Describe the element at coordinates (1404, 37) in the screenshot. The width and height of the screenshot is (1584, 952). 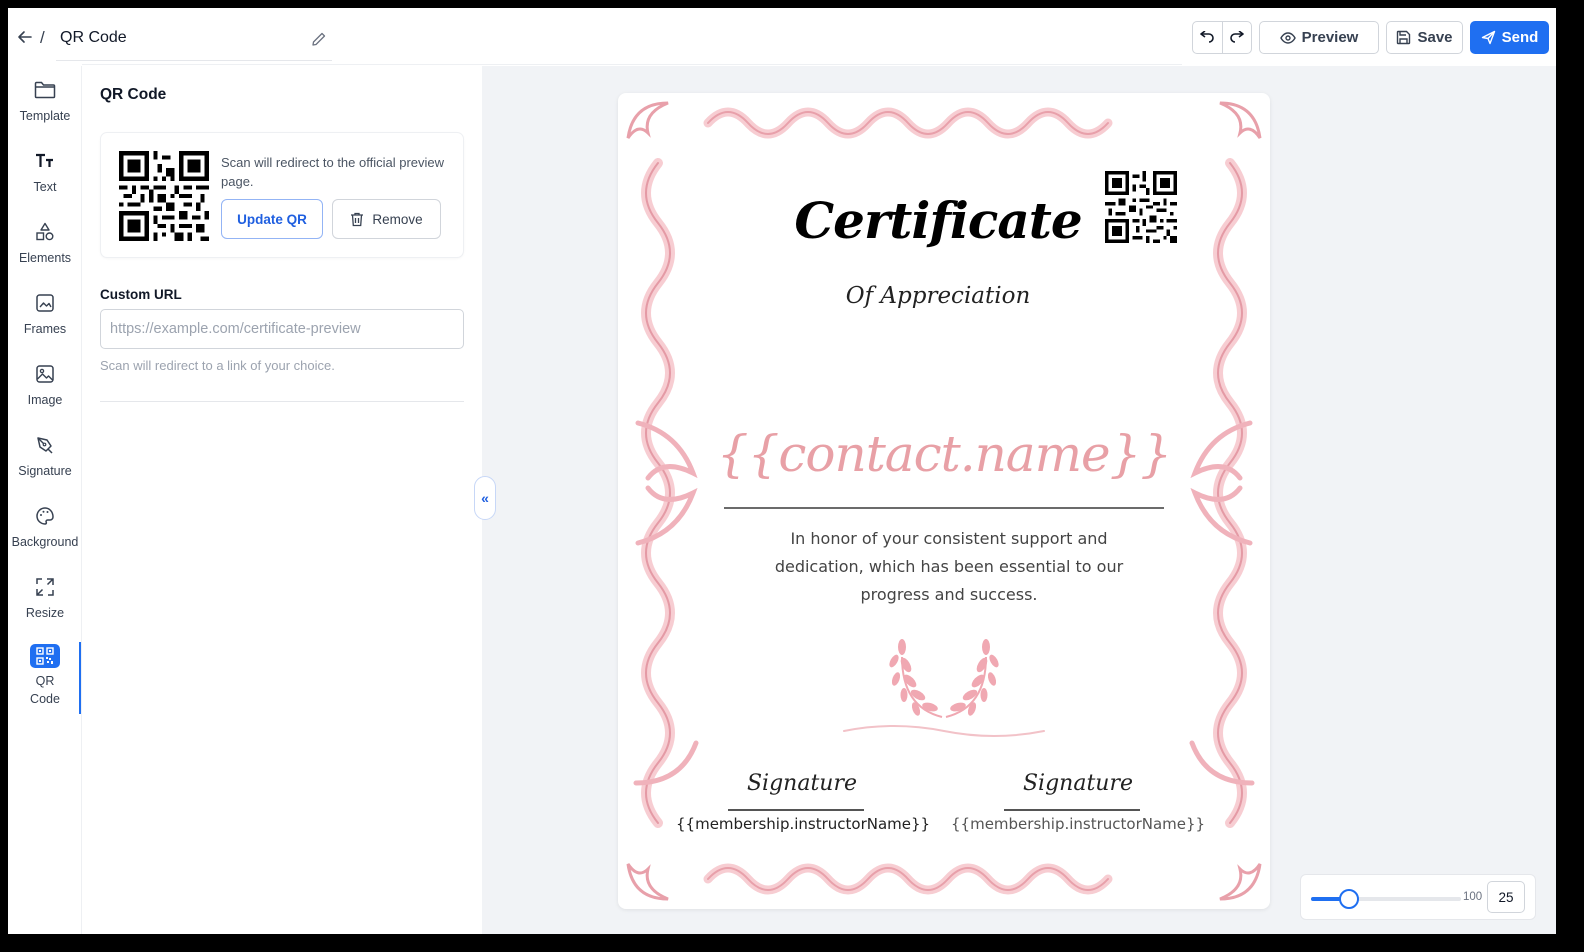
I see `save-icon` at that location.